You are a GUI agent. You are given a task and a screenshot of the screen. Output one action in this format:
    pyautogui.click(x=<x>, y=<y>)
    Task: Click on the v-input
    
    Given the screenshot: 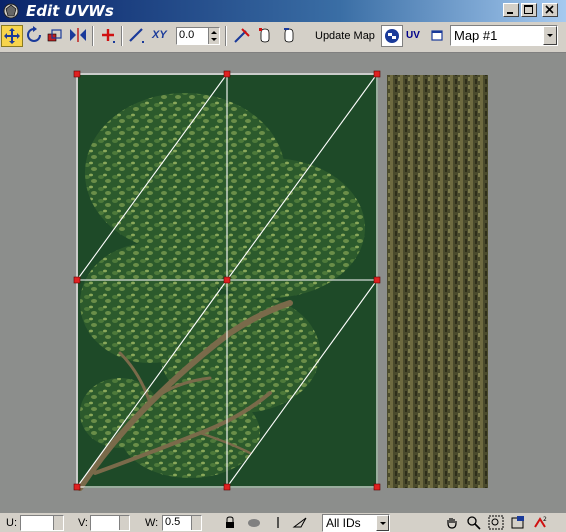 What is the action you would take?
    pyautogui.click(x=110, y=523)
    